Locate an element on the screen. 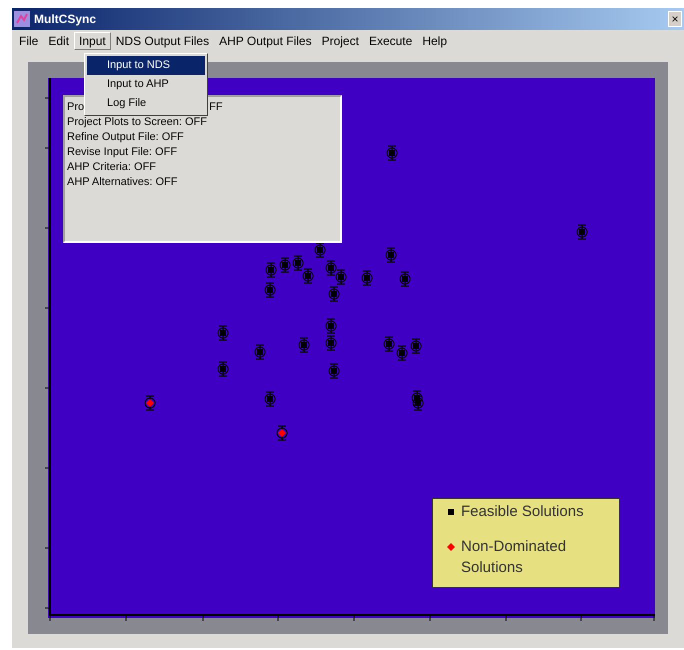 This screenshot has height=650, width=684. dropdown-item: Input to AHP is located at coordinates (146, 84).